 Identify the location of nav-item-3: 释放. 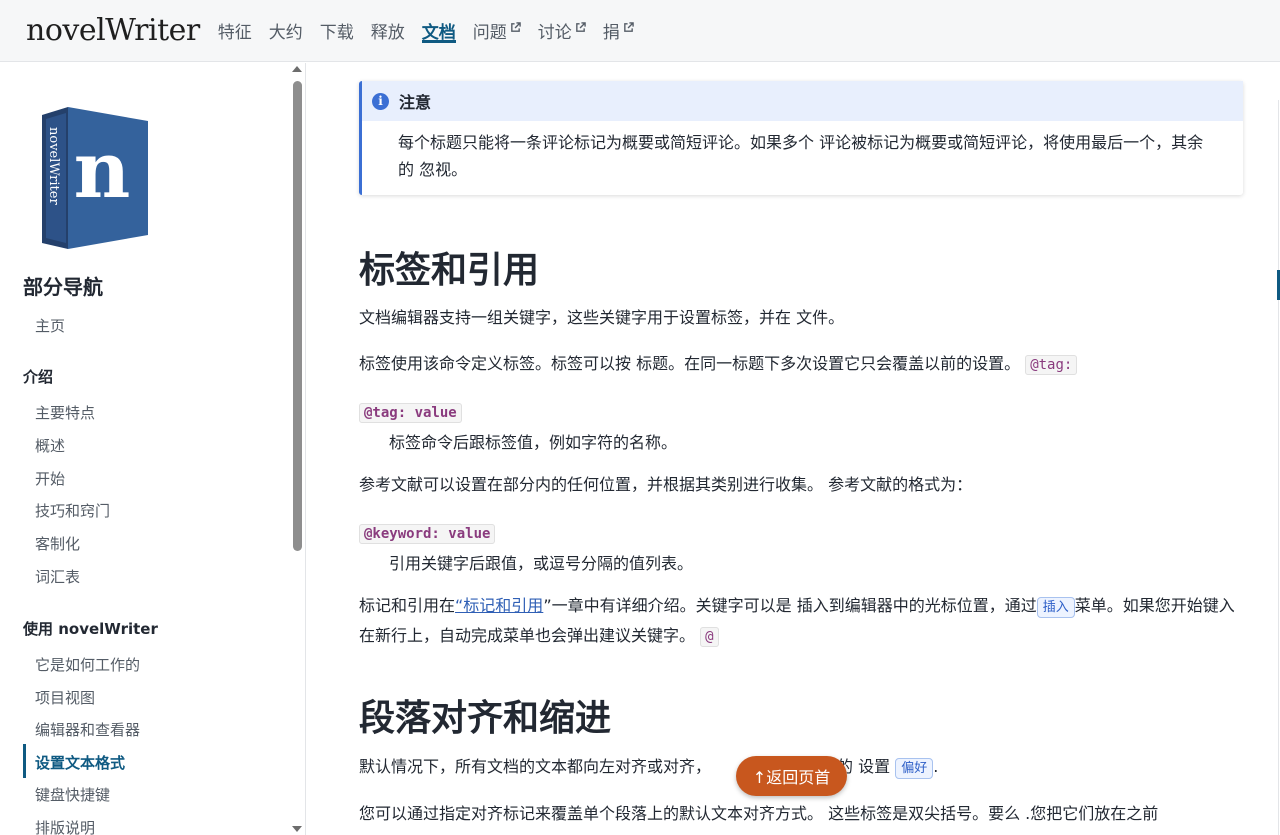
(388, 30).